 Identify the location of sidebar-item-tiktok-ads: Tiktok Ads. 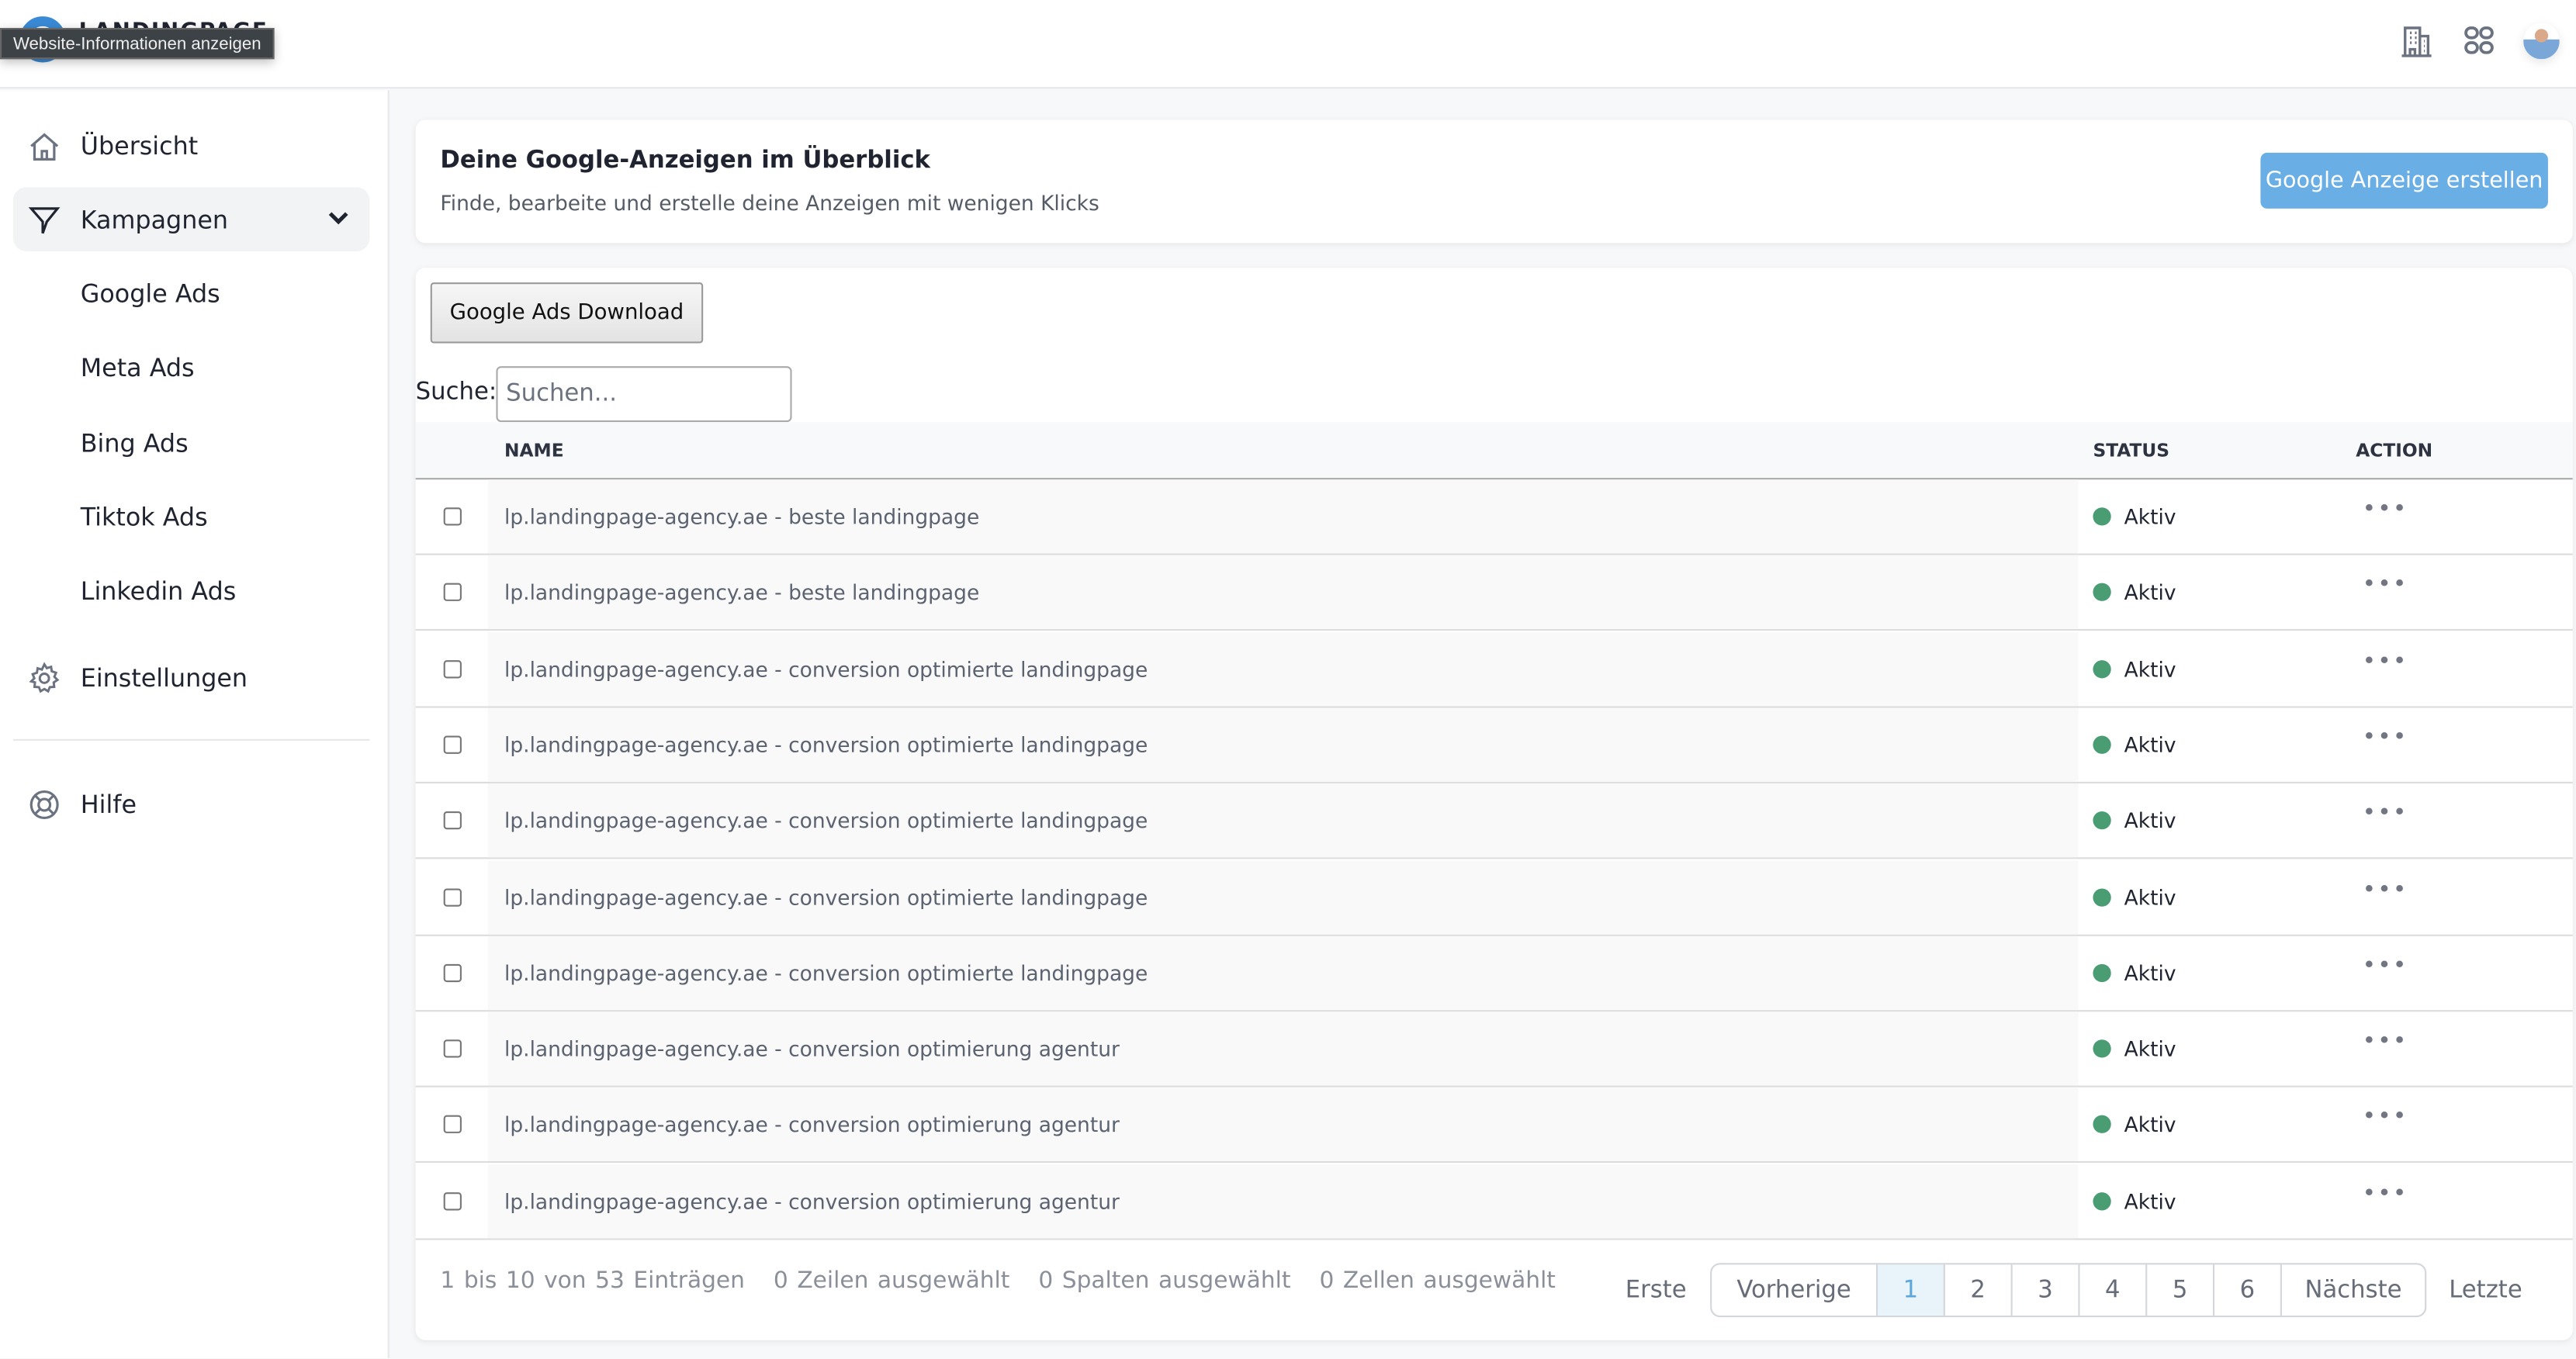
(191, 517).